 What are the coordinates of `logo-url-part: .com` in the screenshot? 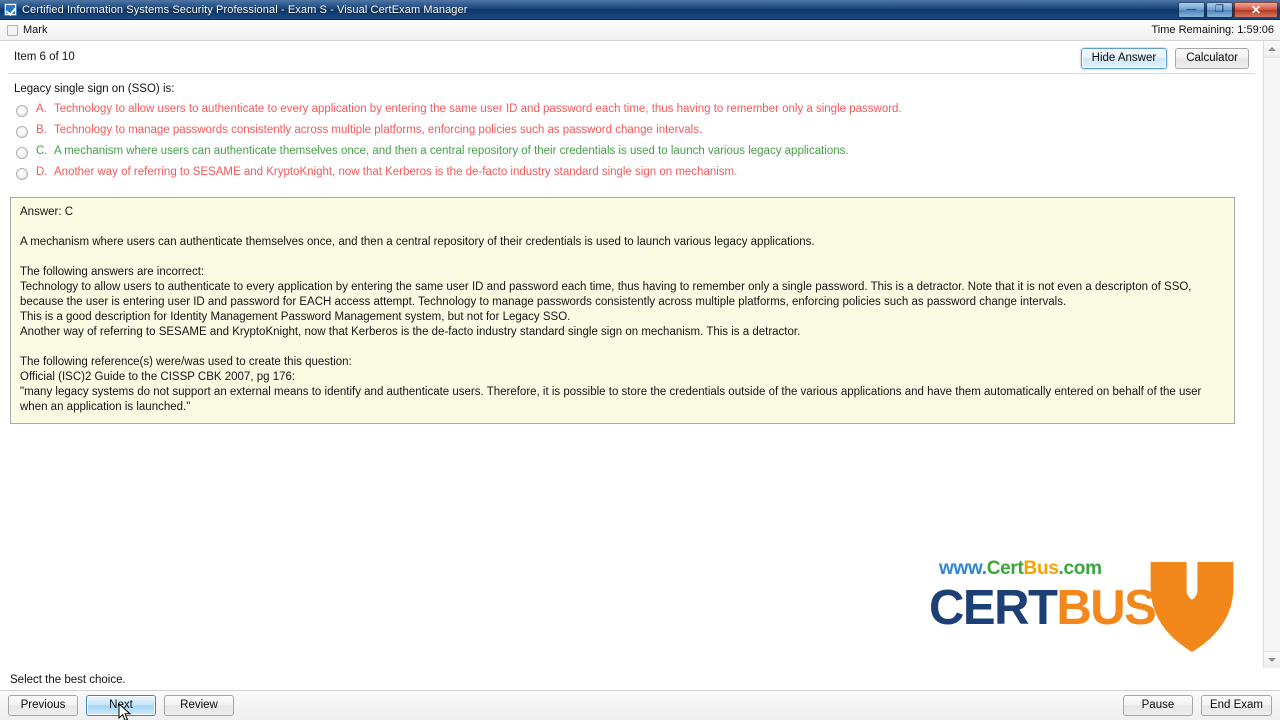 It's located at (1080, 568).